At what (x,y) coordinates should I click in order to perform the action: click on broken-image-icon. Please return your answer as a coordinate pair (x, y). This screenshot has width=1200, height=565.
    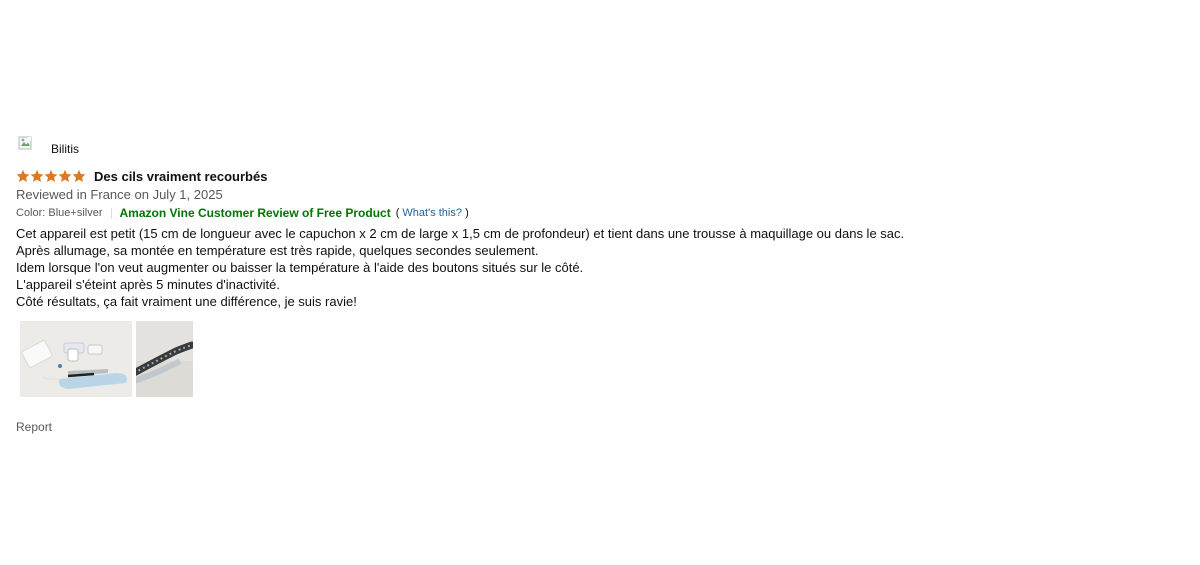
    Looking at the image, I should click on (26, 143).